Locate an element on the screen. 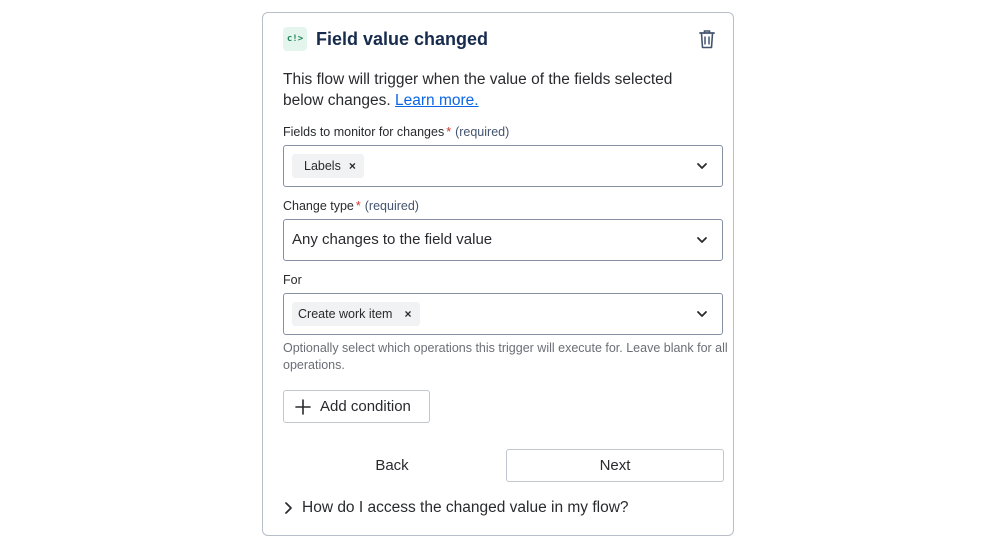  for-operations-select: Create work item × is located at coordinates (503, 314).